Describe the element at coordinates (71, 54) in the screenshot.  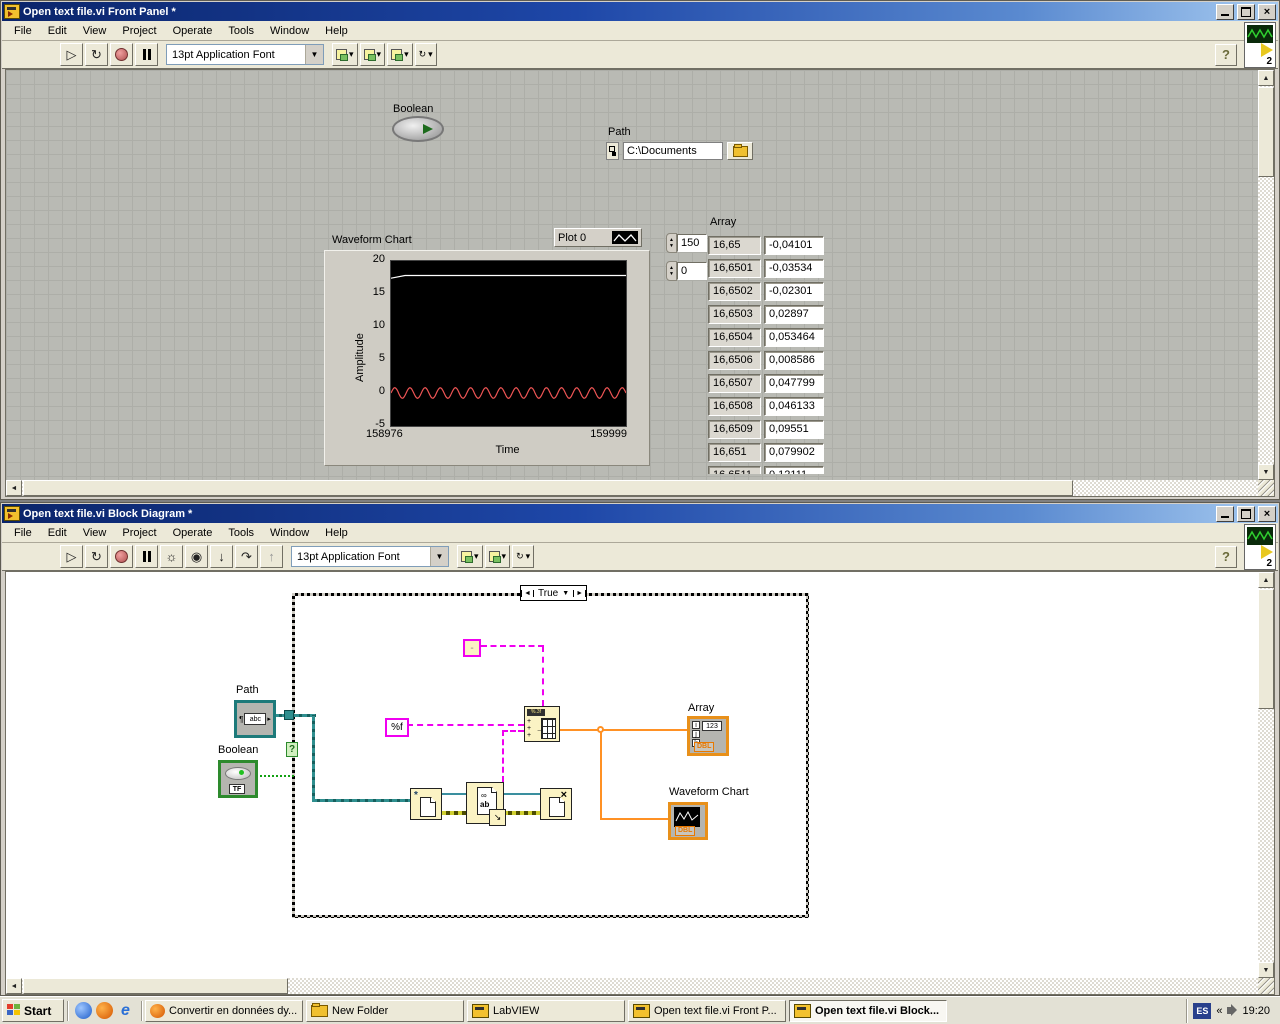
I see `run-button: ▷` at that location.